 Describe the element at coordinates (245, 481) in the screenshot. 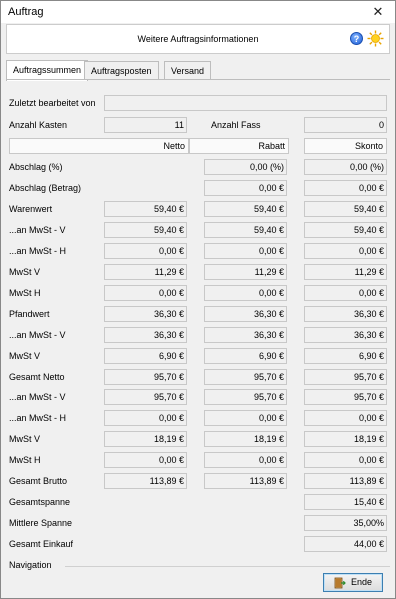

I see `row-value-rabatt: 113,89 €` at that location.